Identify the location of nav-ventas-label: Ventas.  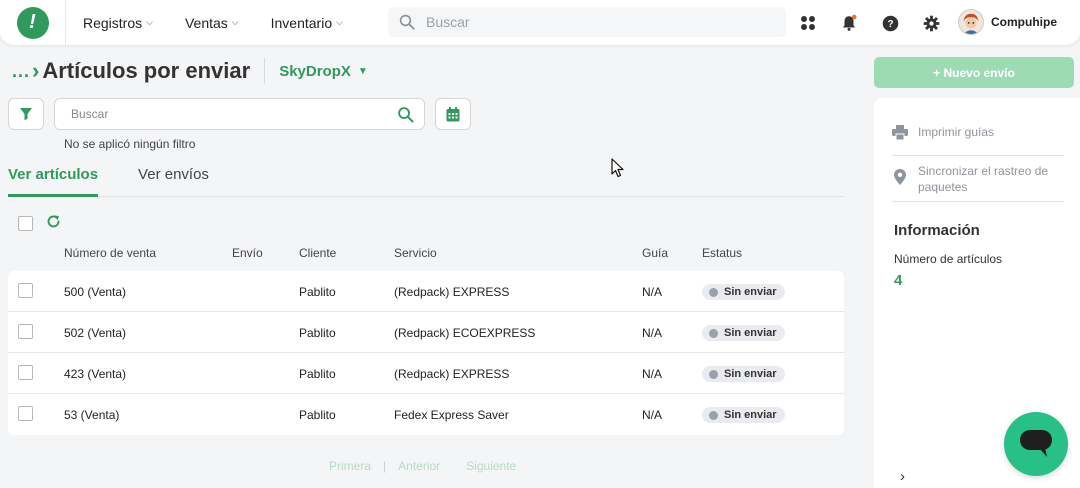
(206, 22).